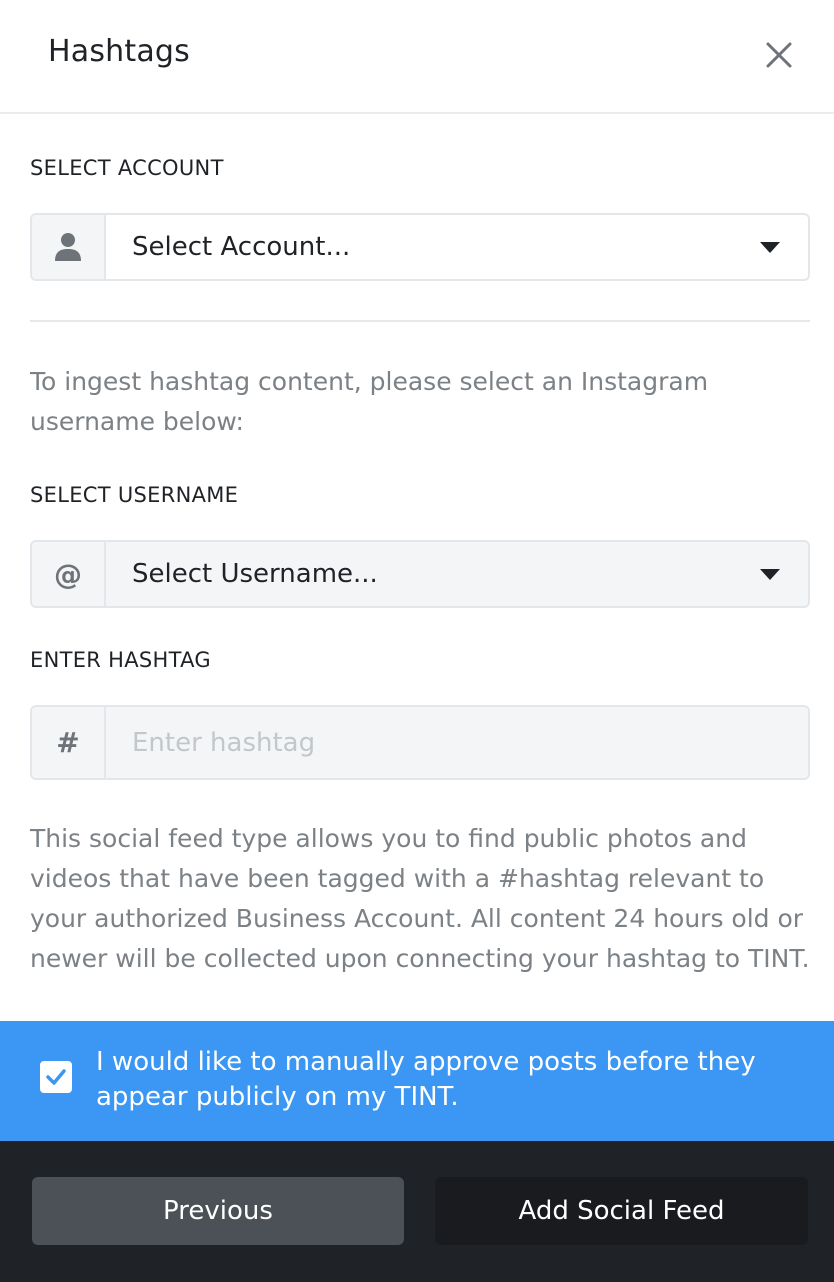 This screenshot has width=834, height=1282. What do you see at coordinates (119, 51) in the screenshot?
I see `page-title: Hashtags` at bounding box center [119, 51].